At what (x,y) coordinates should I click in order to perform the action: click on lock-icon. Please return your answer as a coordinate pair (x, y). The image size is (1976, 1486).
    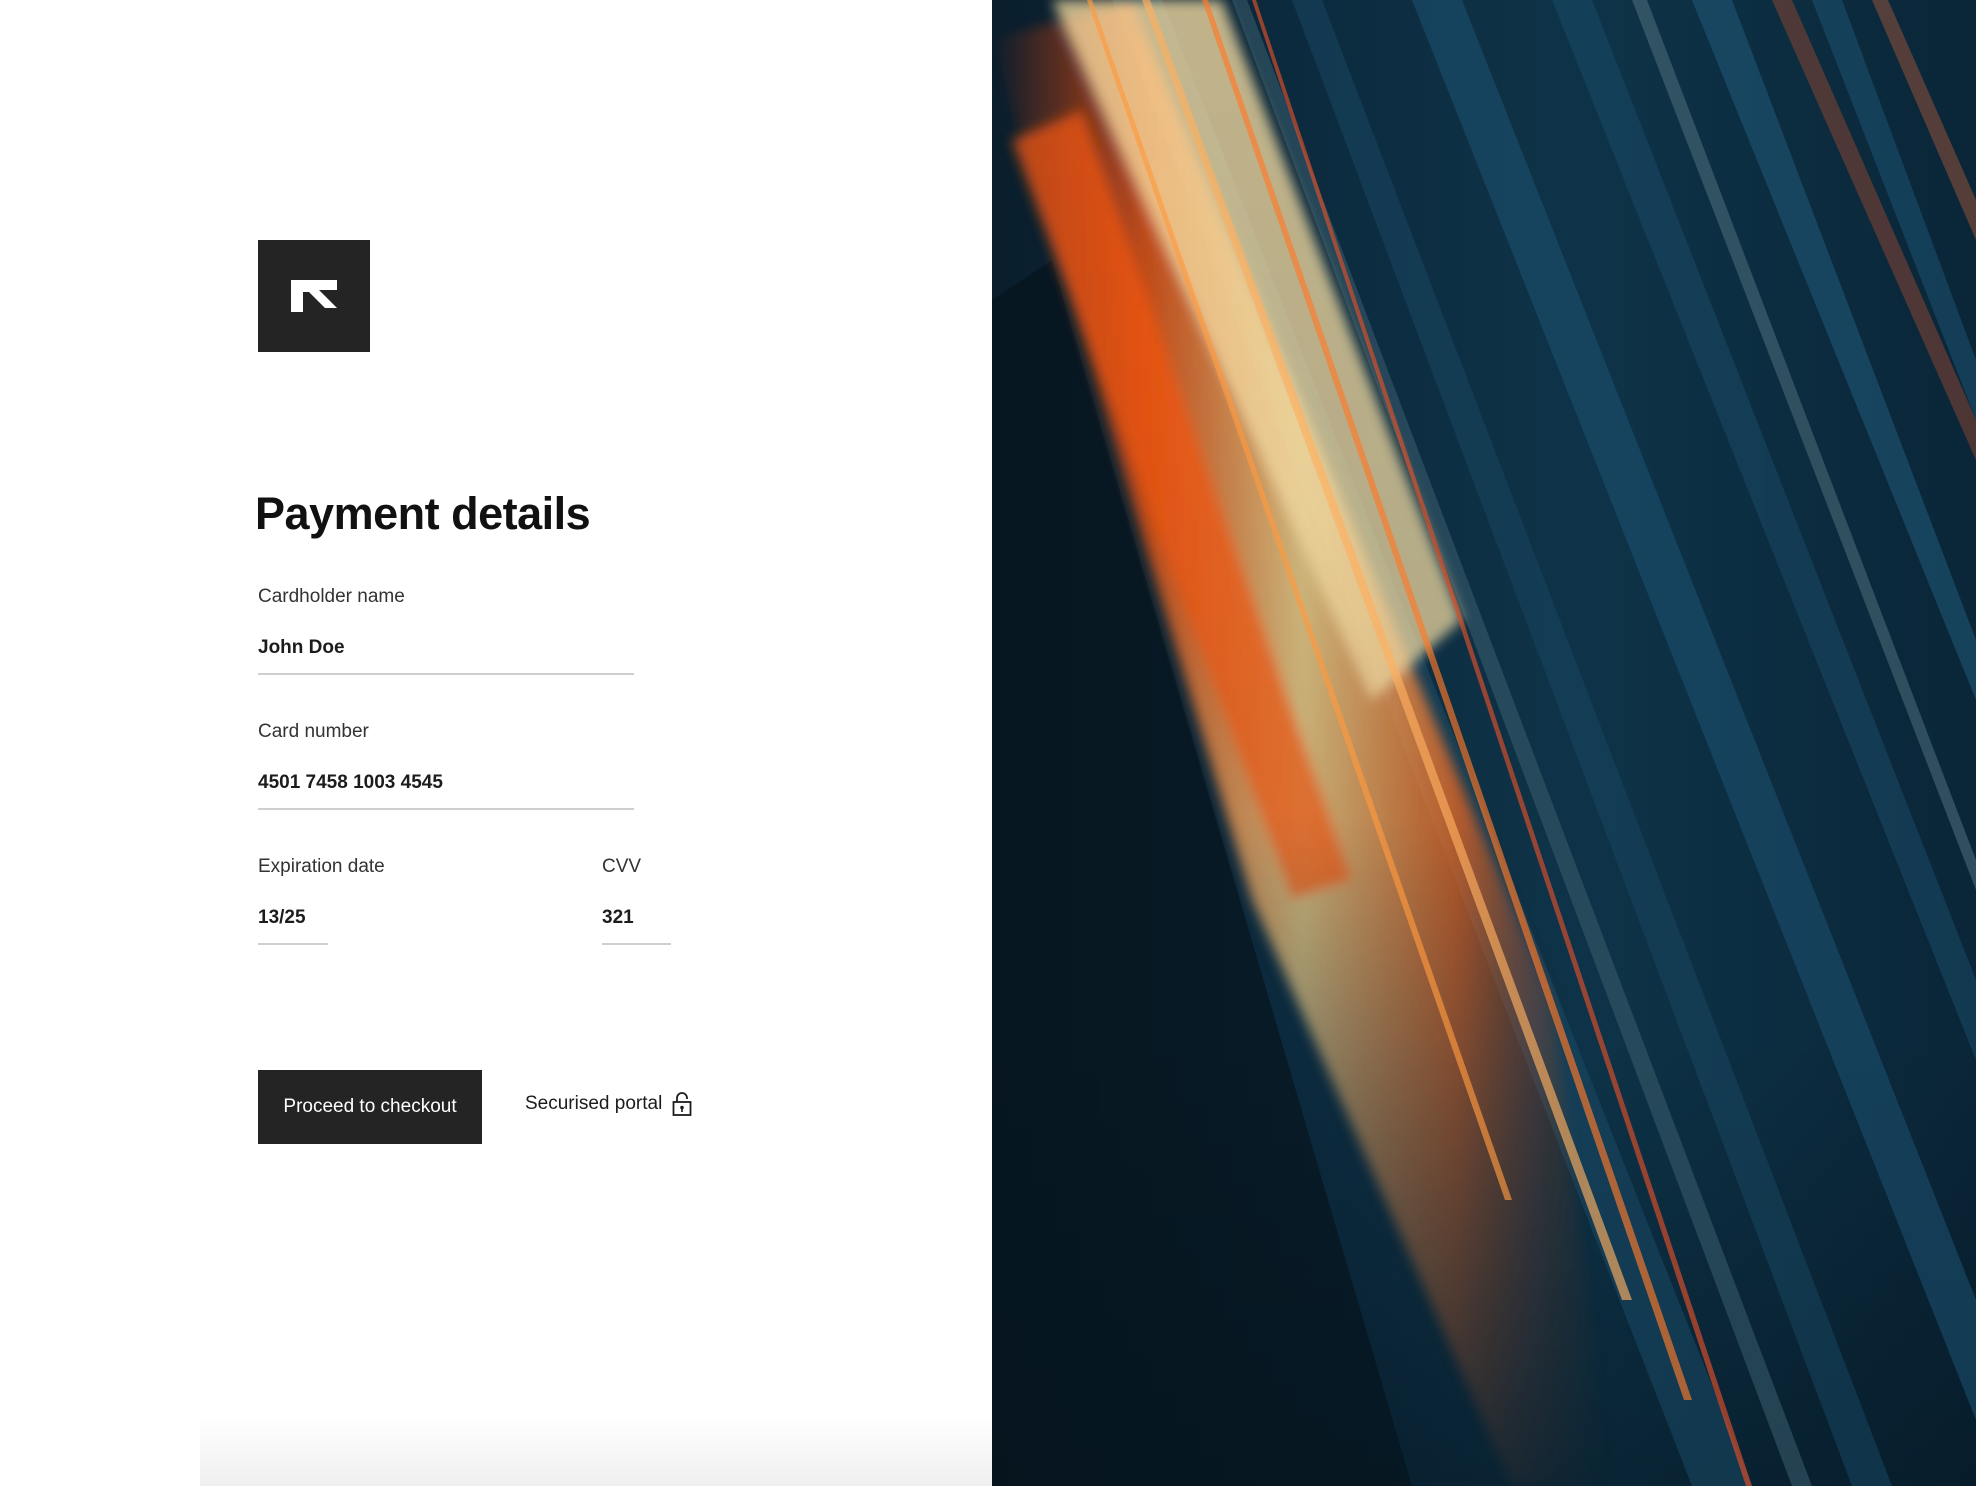
    Looking at the image, I should click on (682, 1104).